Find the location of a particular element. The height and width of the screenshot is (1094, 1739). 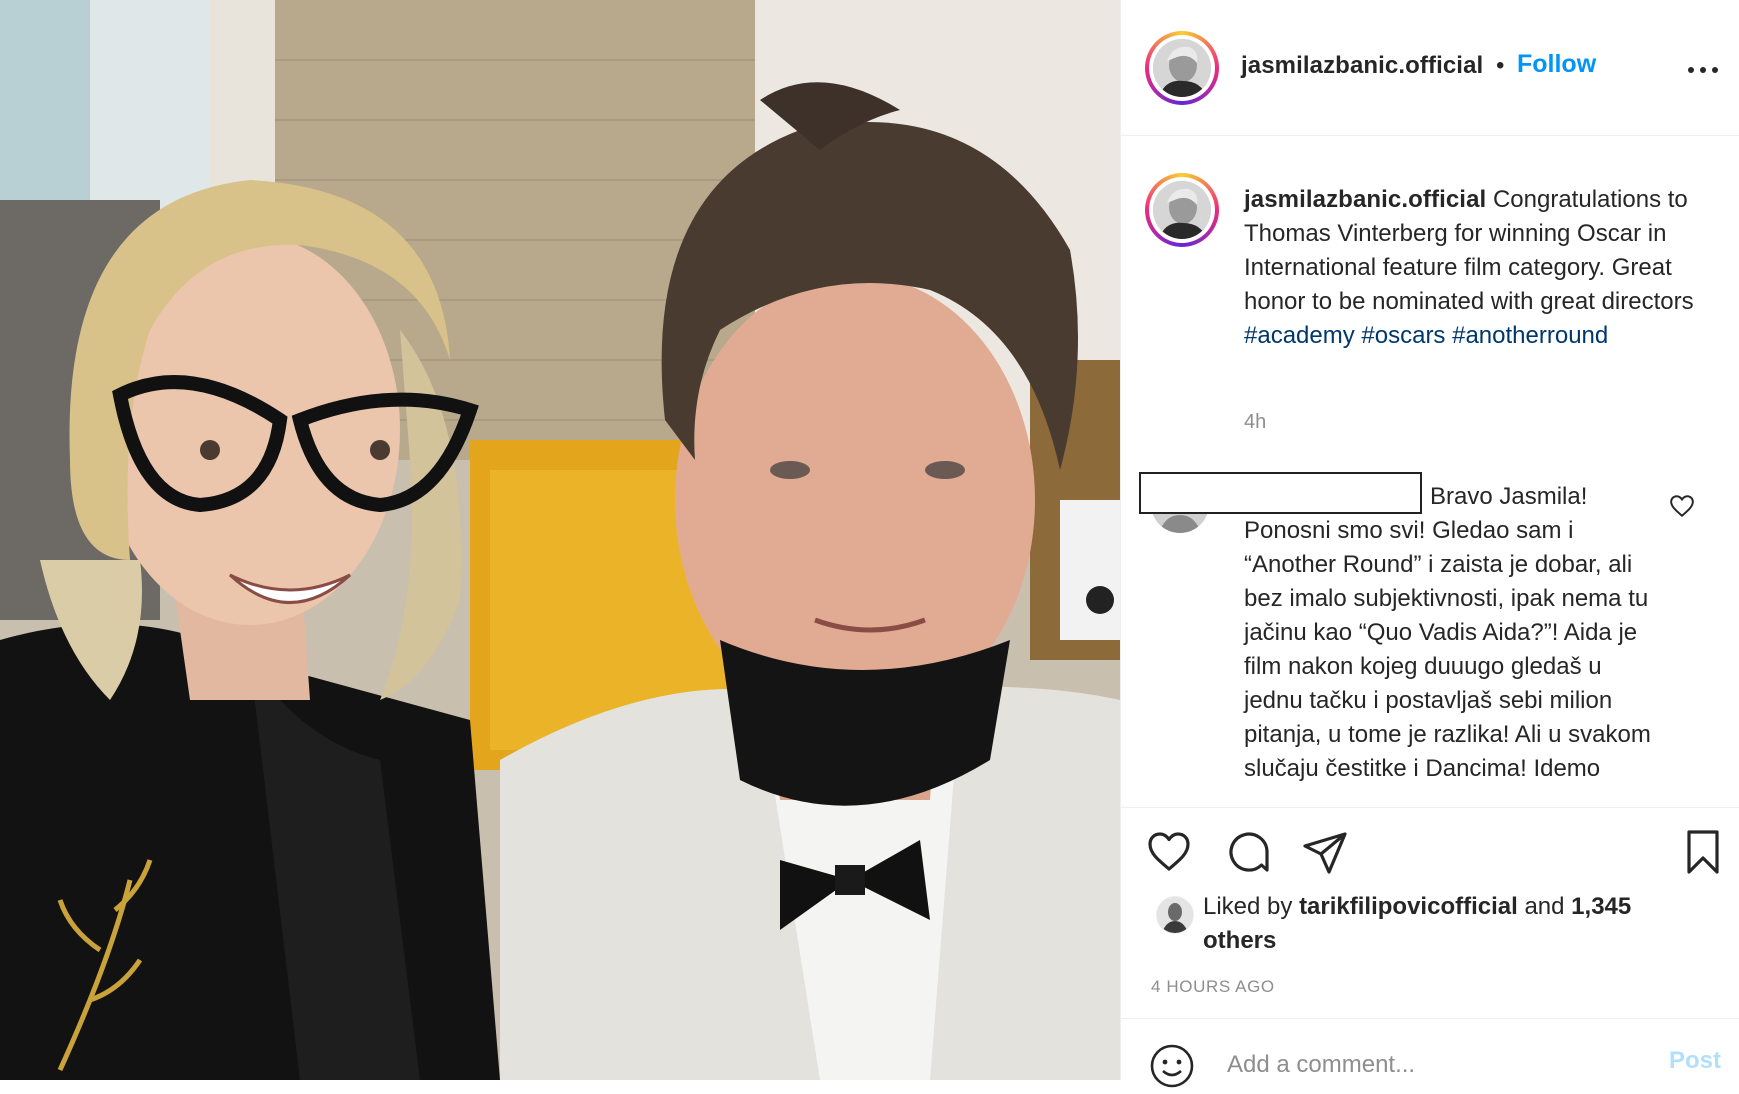

emoji-icon is located at coordinates (1172, 1066).